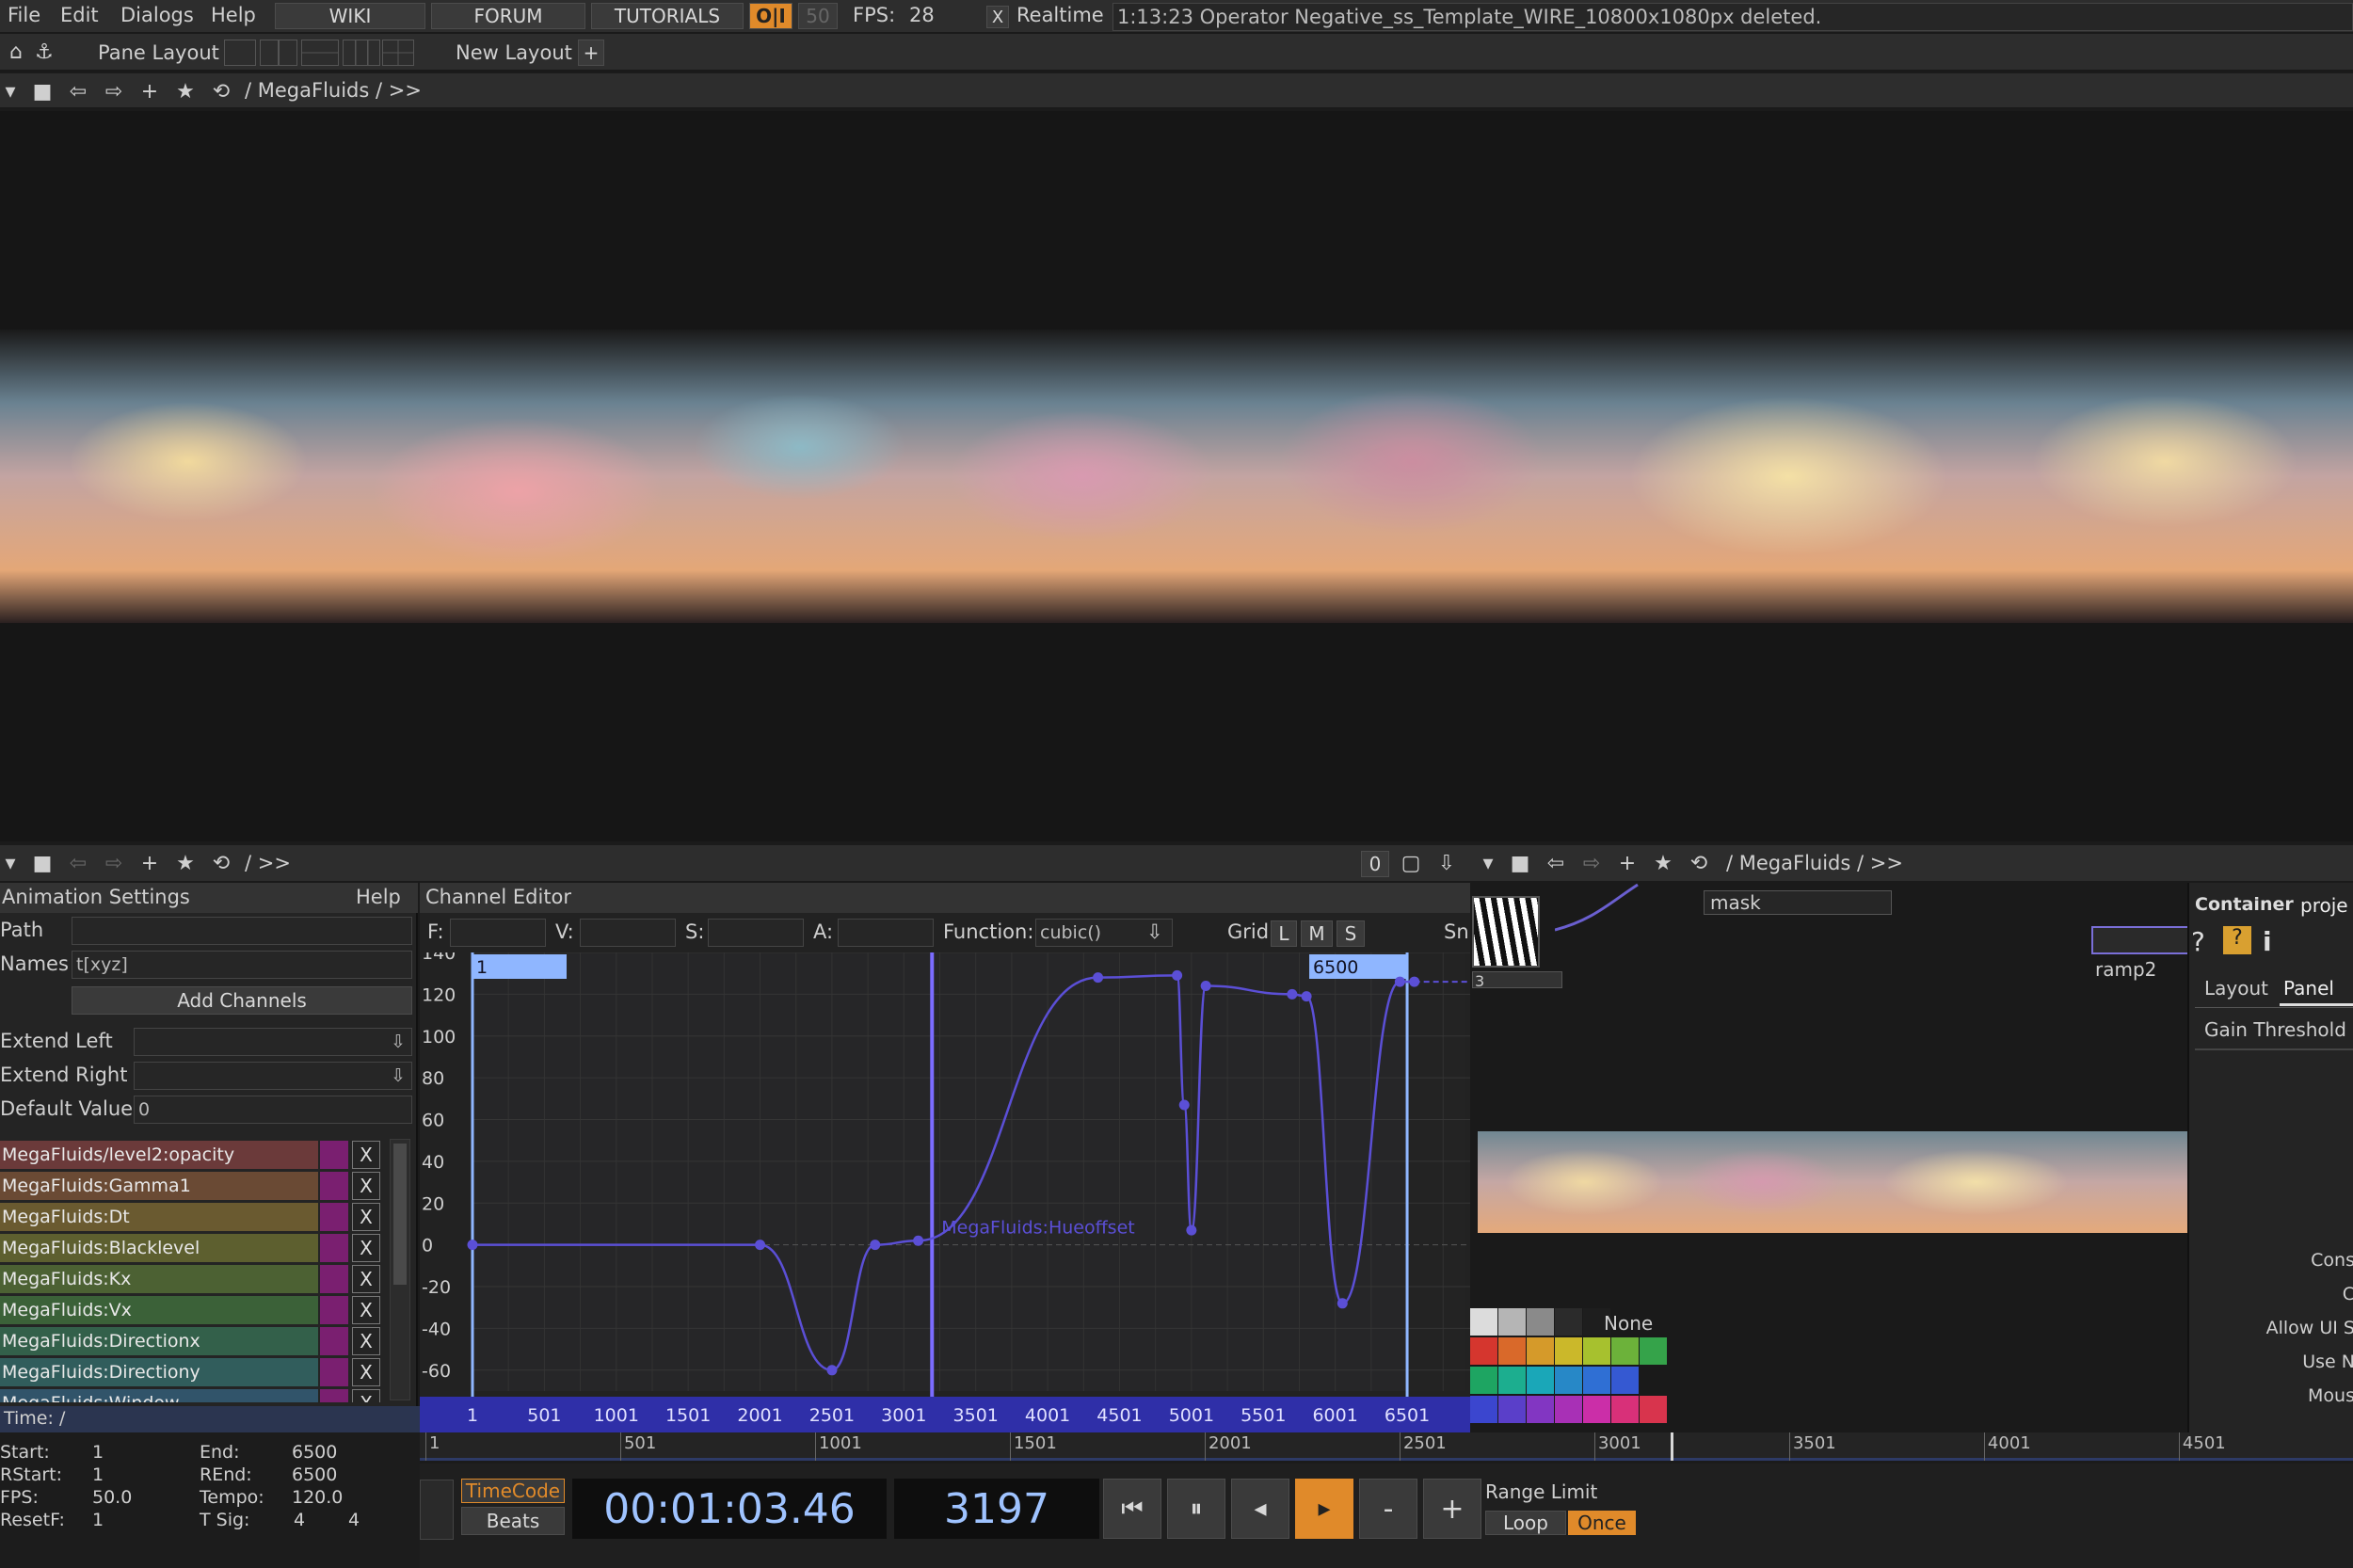 The image size is (2353, 1568). Describe the element at coordinates (299, 1520) in the screenshot. I see `tsig-value-a: 4` at that location.